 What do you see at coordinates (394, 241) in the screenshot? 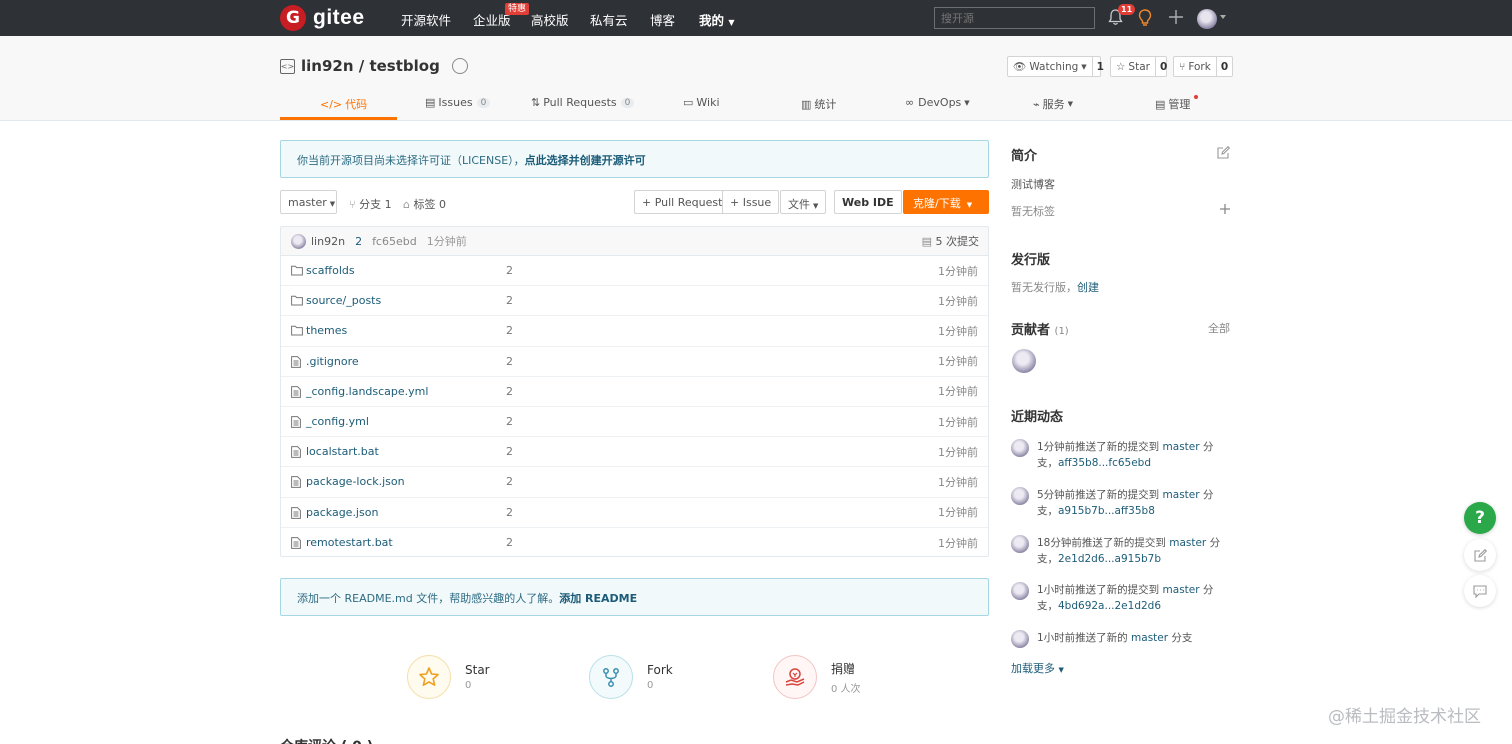
I see `commit-hash: fc65ebd` at bounding box center [394, 241].